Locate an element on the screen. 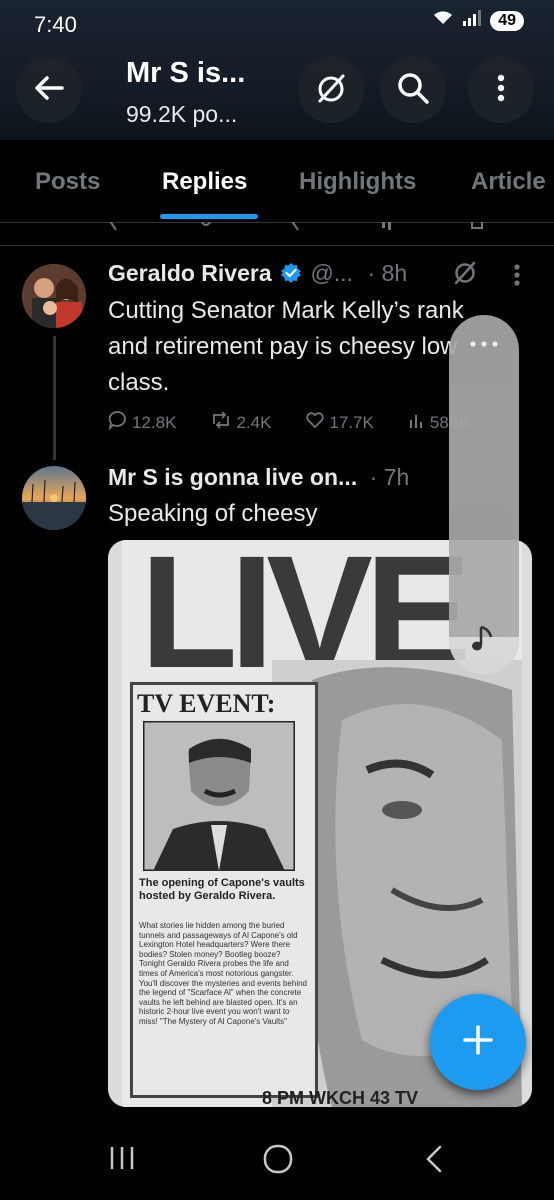 The width and height of the screenshot is (554, 1200). recents-icon is located at coordinates (122, 1160).